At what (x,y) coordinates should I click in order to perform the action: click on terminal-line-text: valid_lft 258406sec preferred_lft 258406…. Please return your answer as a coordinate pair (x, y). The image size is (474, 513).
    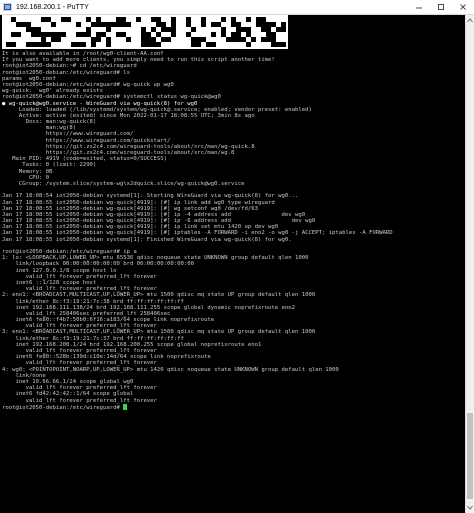
    Looking at the image, I should click on (86, 313).